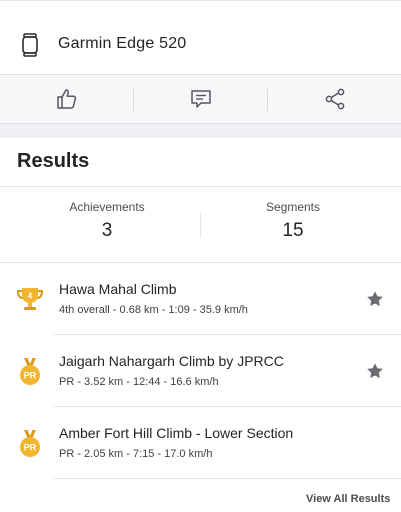 This screenshot has height=512, width=401. I want to click on comment-button, so click(200, 99).